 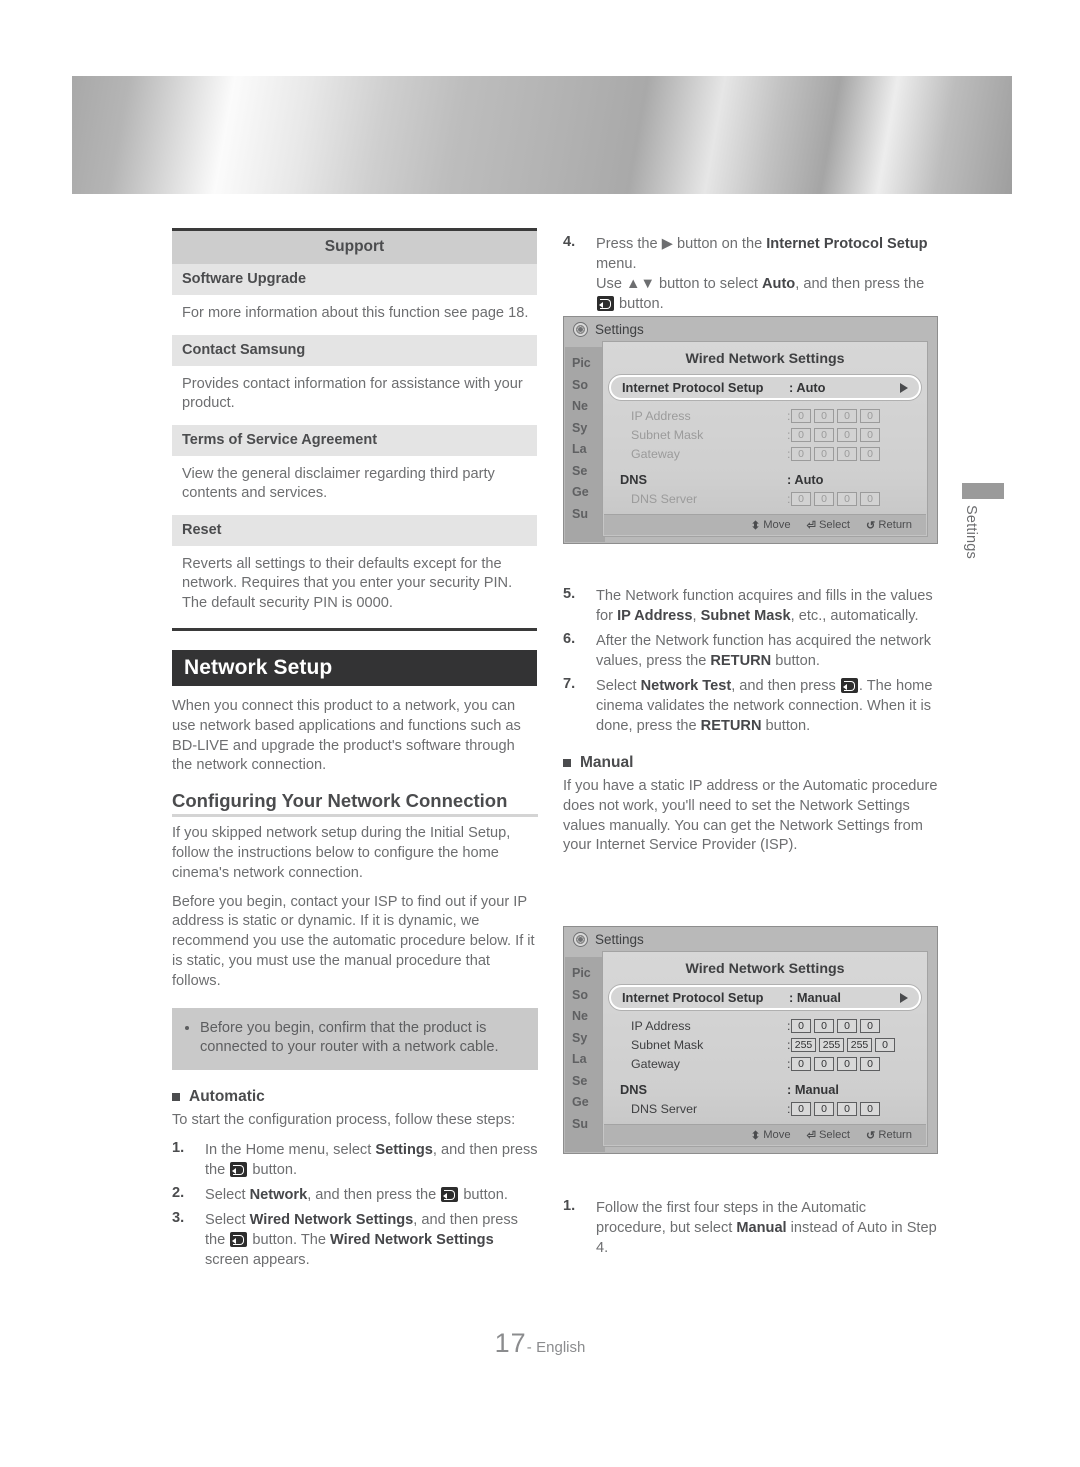 I want to click on page-language: English, so click(x=561, y=1347).